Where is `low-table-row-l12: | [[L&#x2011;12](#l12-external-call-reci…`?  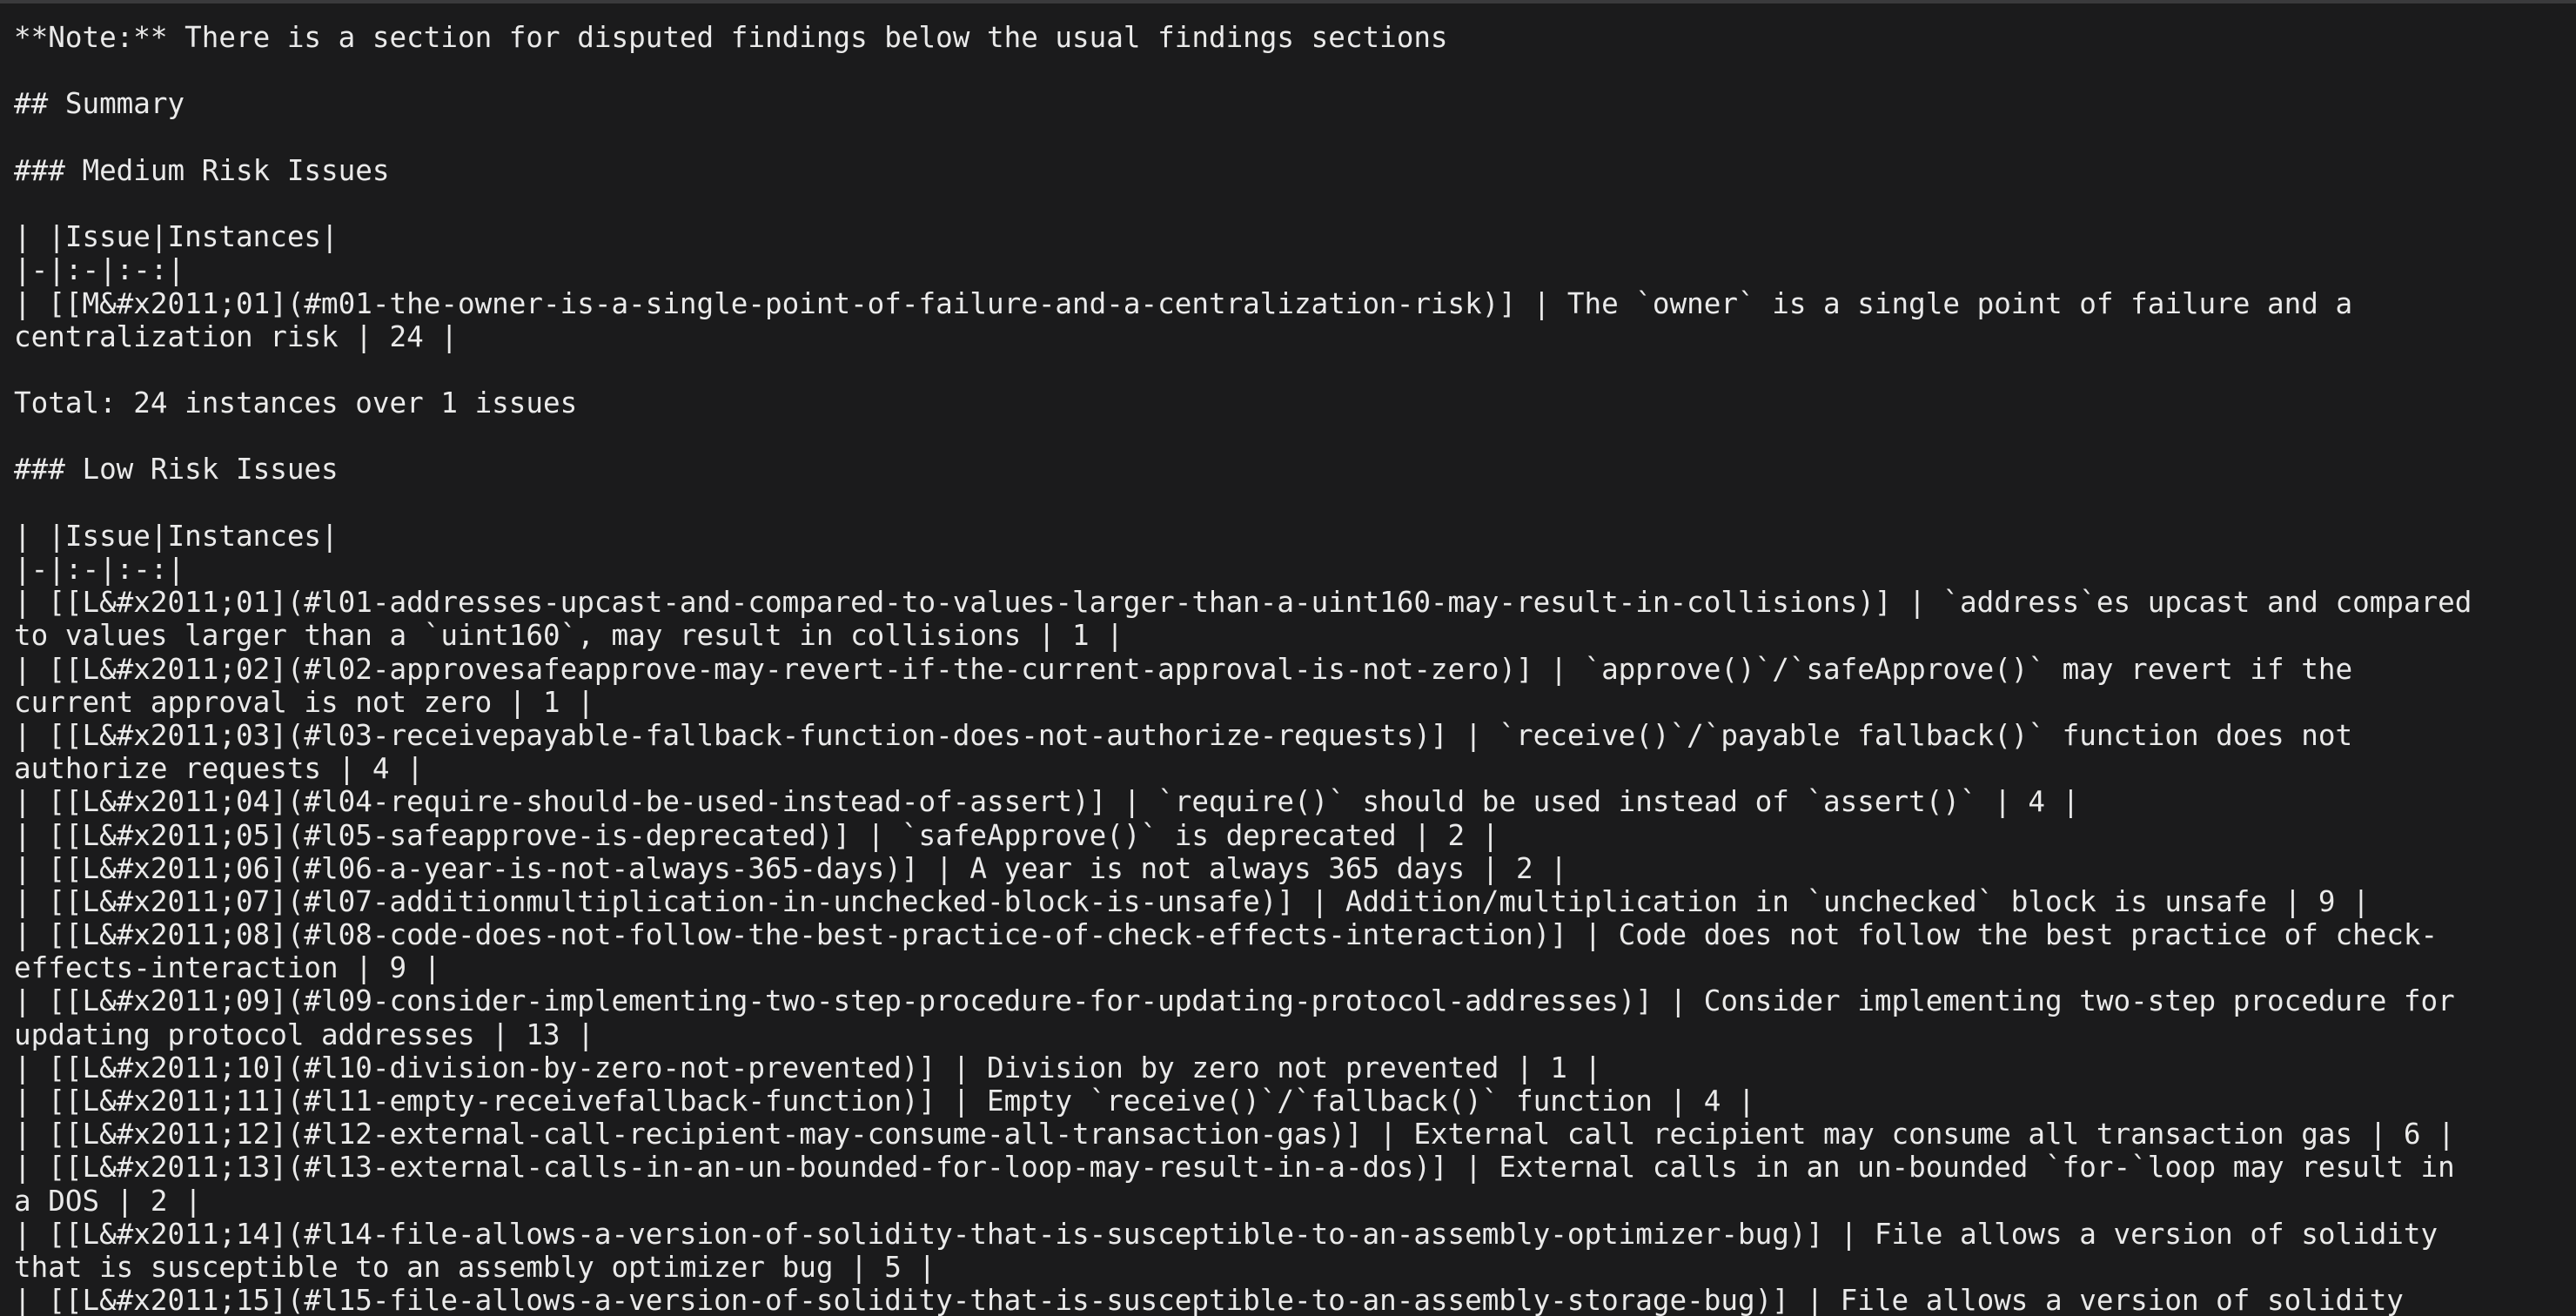 low-table-row-l12: | [[L&#x2011;12](#l12-external-call-reci… is located at coordinates (1234, 1135).